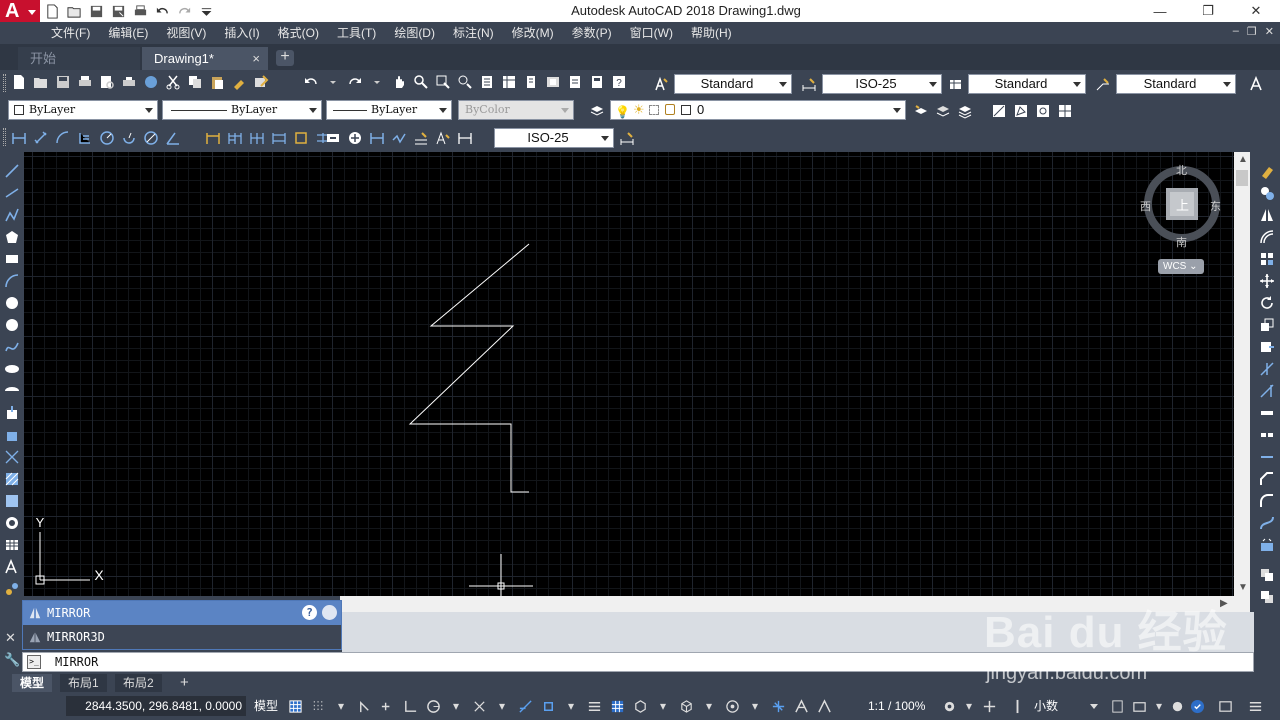  What do you see at coordinates (443, 138) in the screenshot?
I see `dim-text-edit-icon` at bounding box center [443, 138].